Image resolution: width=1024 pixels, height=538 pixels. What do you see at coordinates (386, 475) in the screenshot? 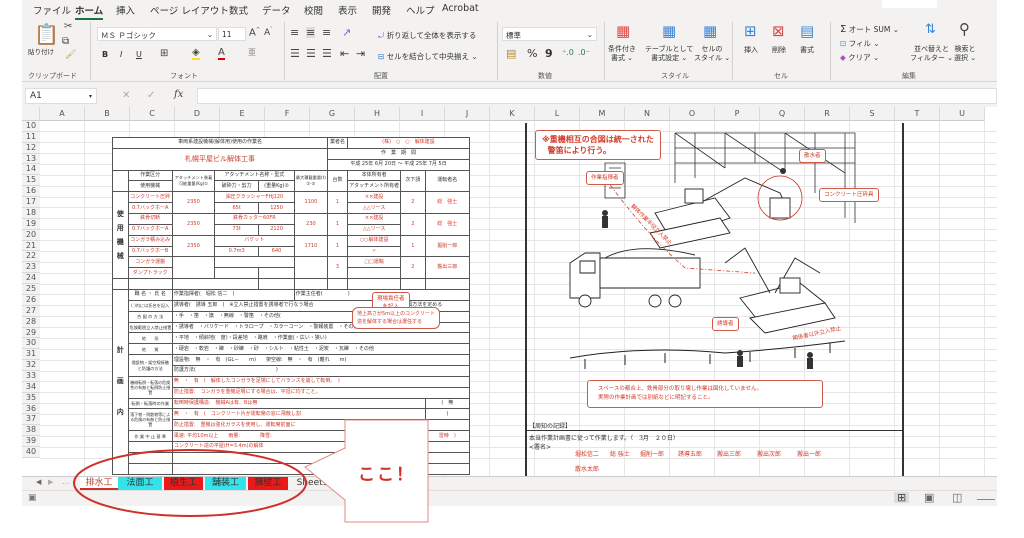
I see `annotation-text: ここ！` at bounding box center [386, 475].